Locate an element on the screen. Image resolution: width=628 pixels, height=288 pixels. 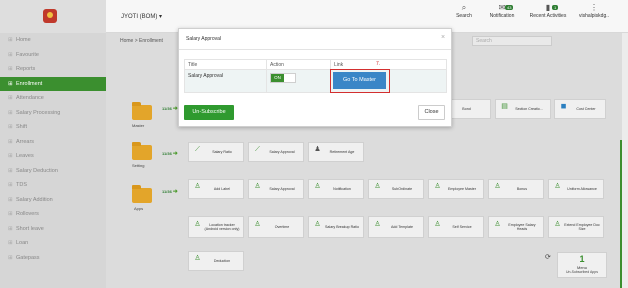
nav-notification-label: Notification is located at coordinates (502, 16).